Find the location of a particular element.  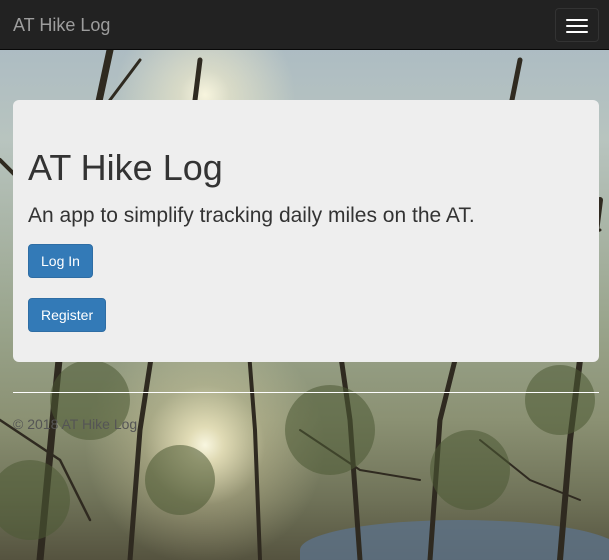

register-button: Register is located at coordinates (67, 315).